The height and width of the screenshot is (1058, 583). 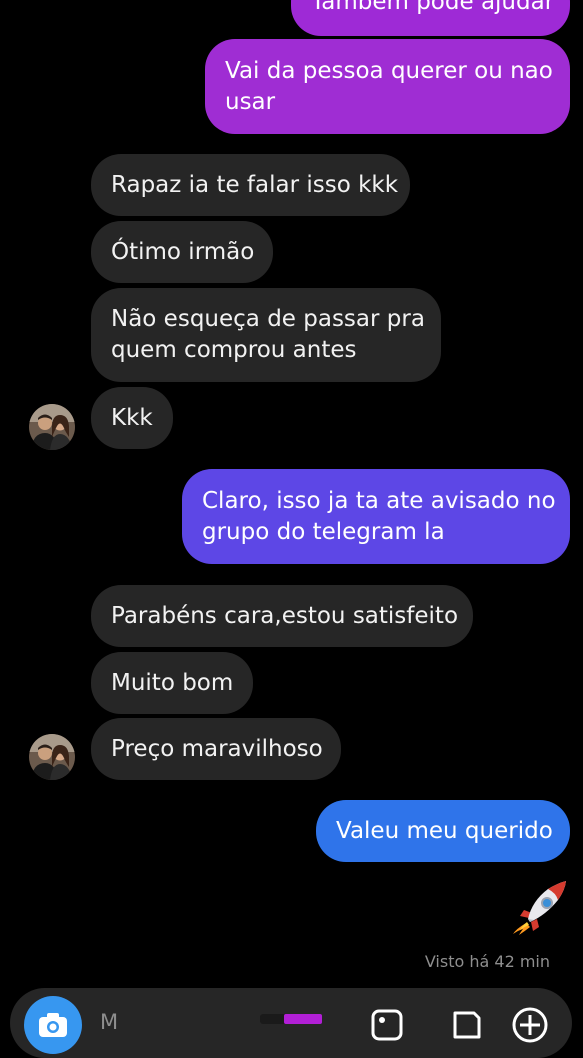 What do you see at coordinates (255, 184) in the screenshot?
I see `message-text: Rapaz ia te falar isso kkk` at bounding box center [255, 184].